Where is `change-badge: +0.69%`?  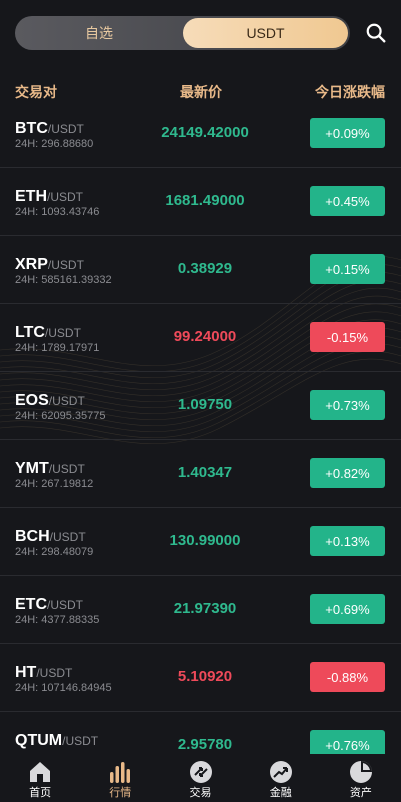 change-badge: +0.69% is located at coordinates (347, 609).